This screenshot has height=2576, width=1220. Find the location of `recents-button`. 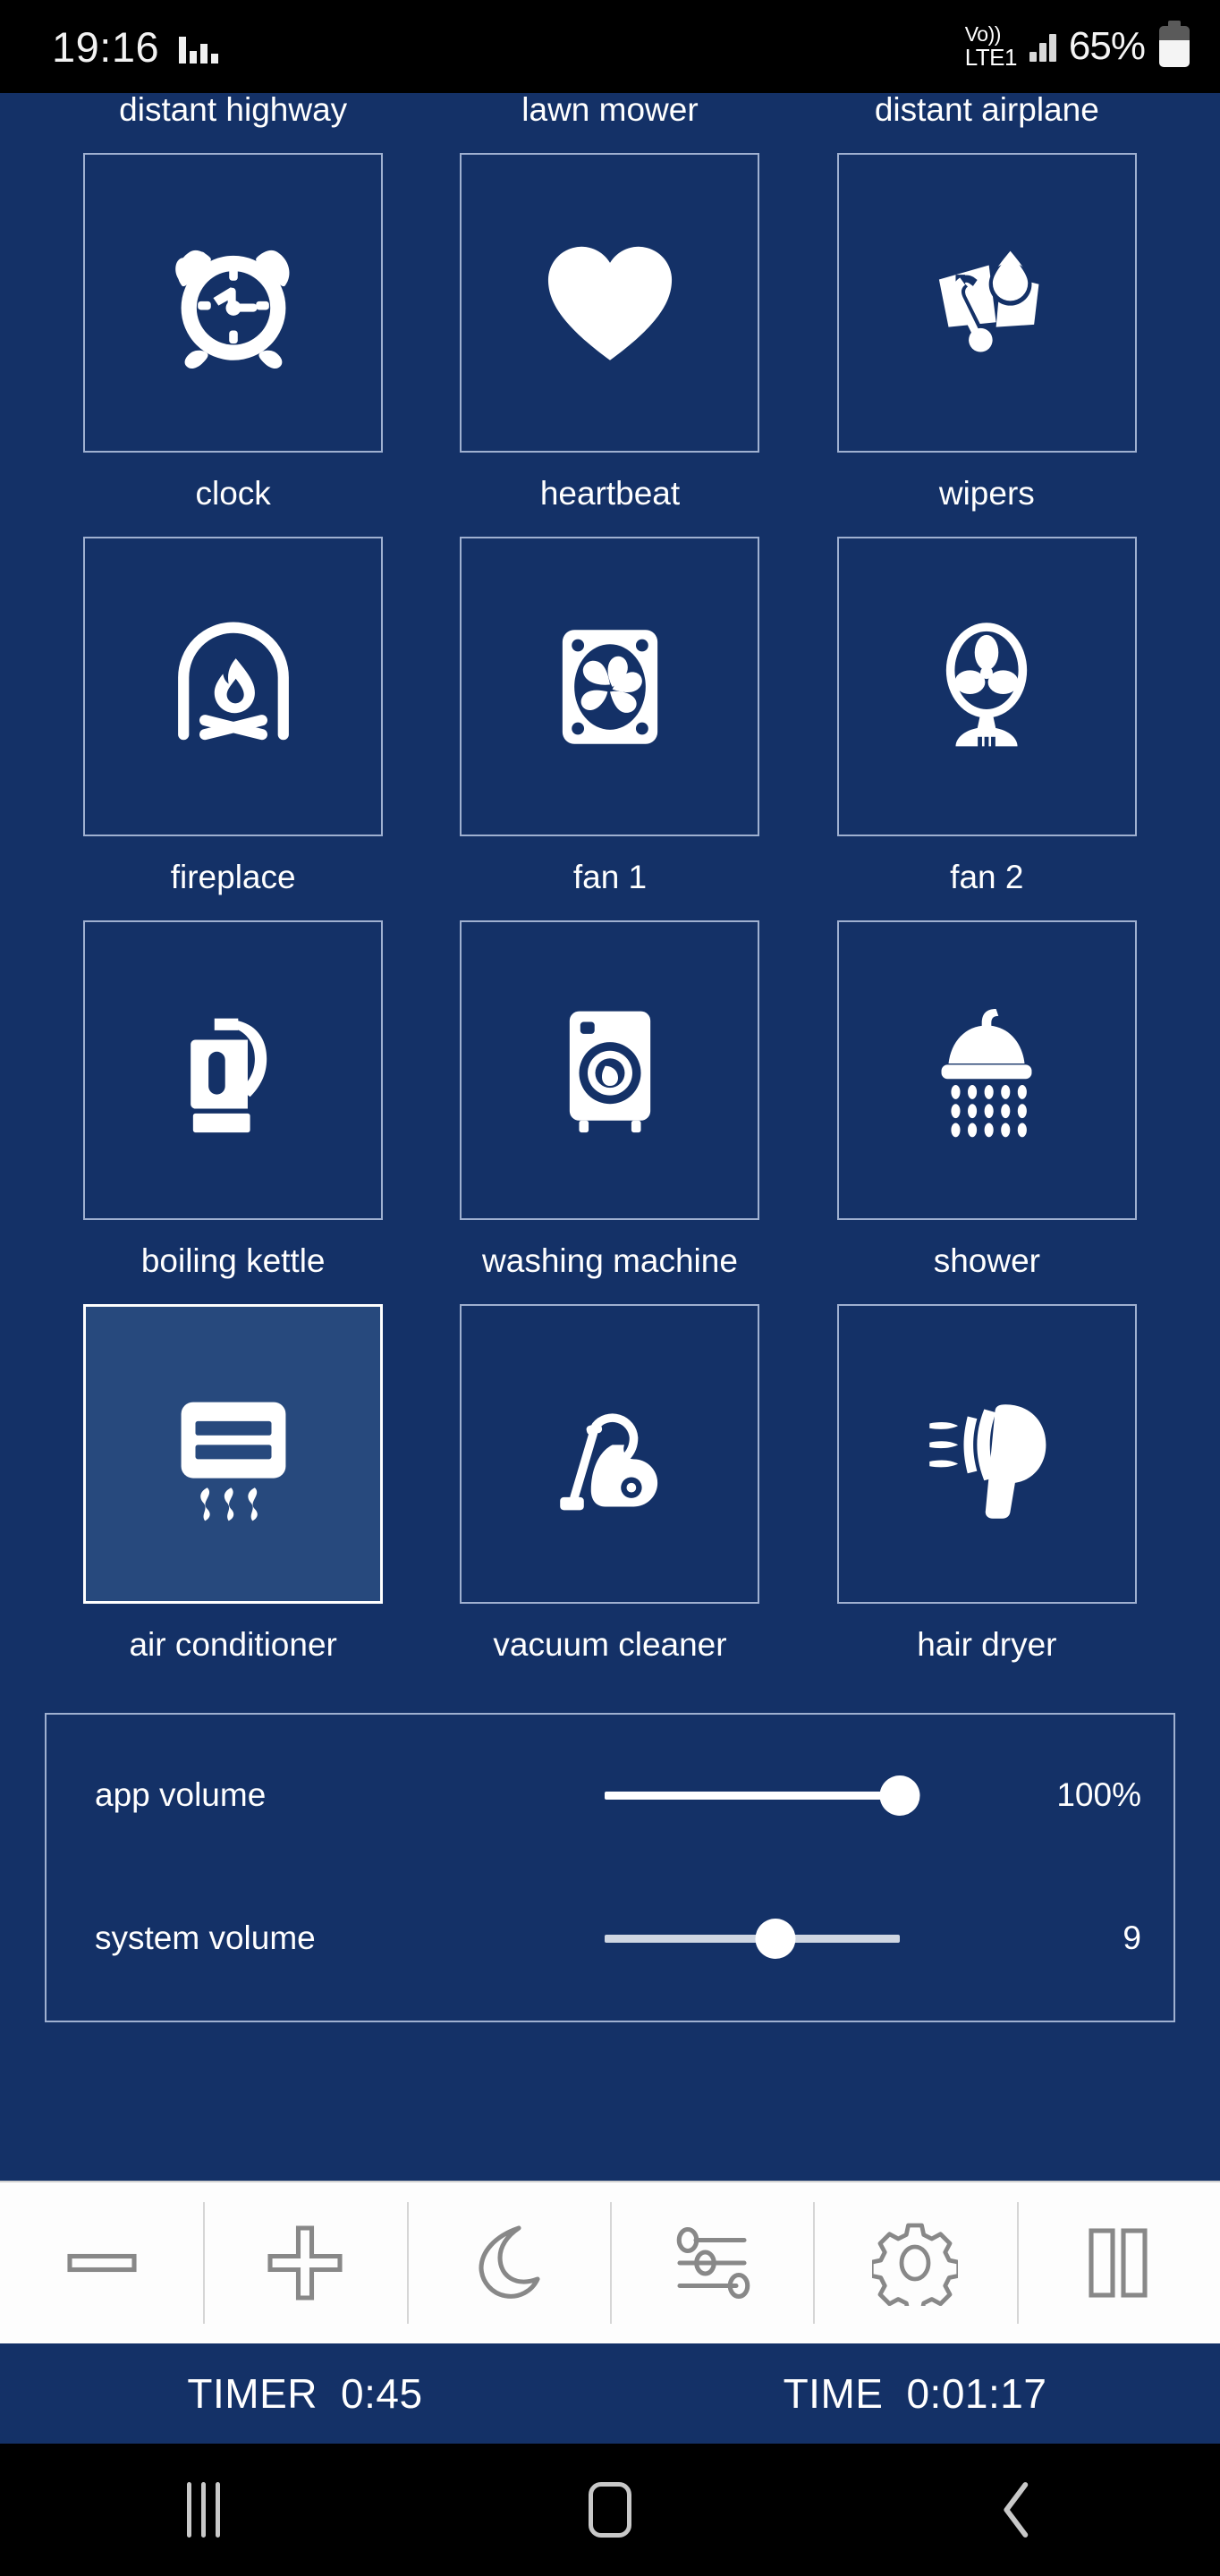

recents-button is located at coordinates (203, 2510).